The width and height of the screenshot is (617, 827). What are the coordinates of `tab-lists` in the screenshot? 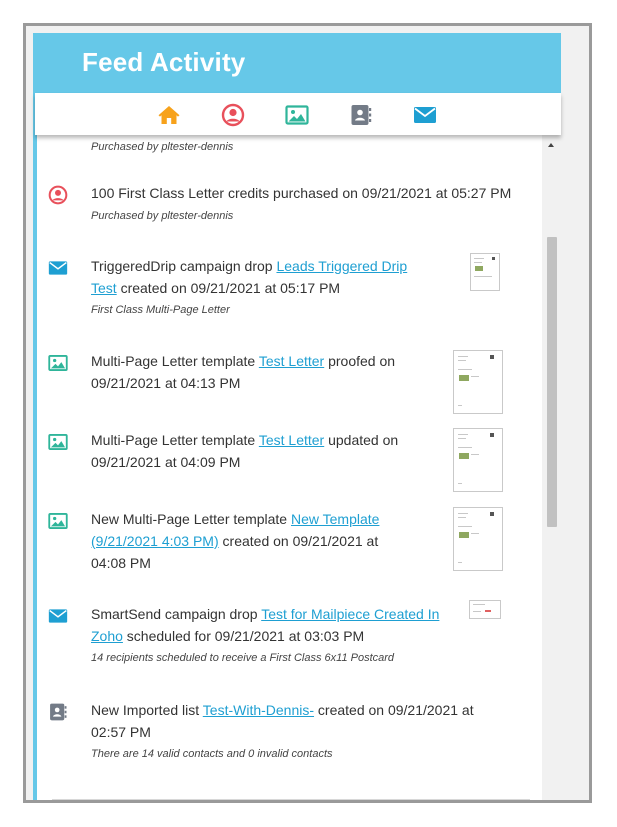 It's located at (361, 115).